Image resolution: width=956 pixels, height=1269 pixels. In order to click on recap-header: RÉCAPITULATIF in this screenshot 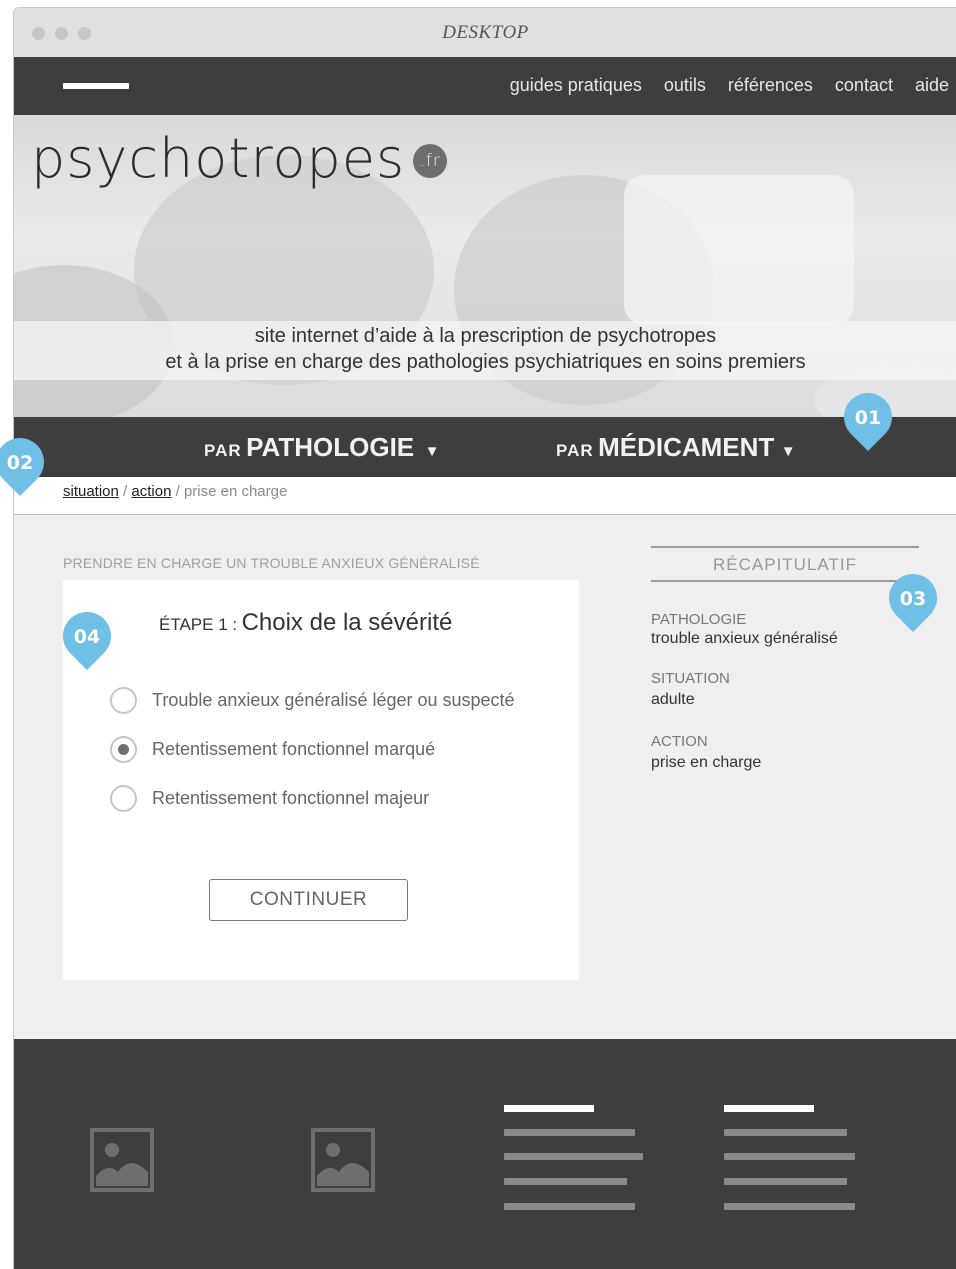, I will do `click(785, 564)`.